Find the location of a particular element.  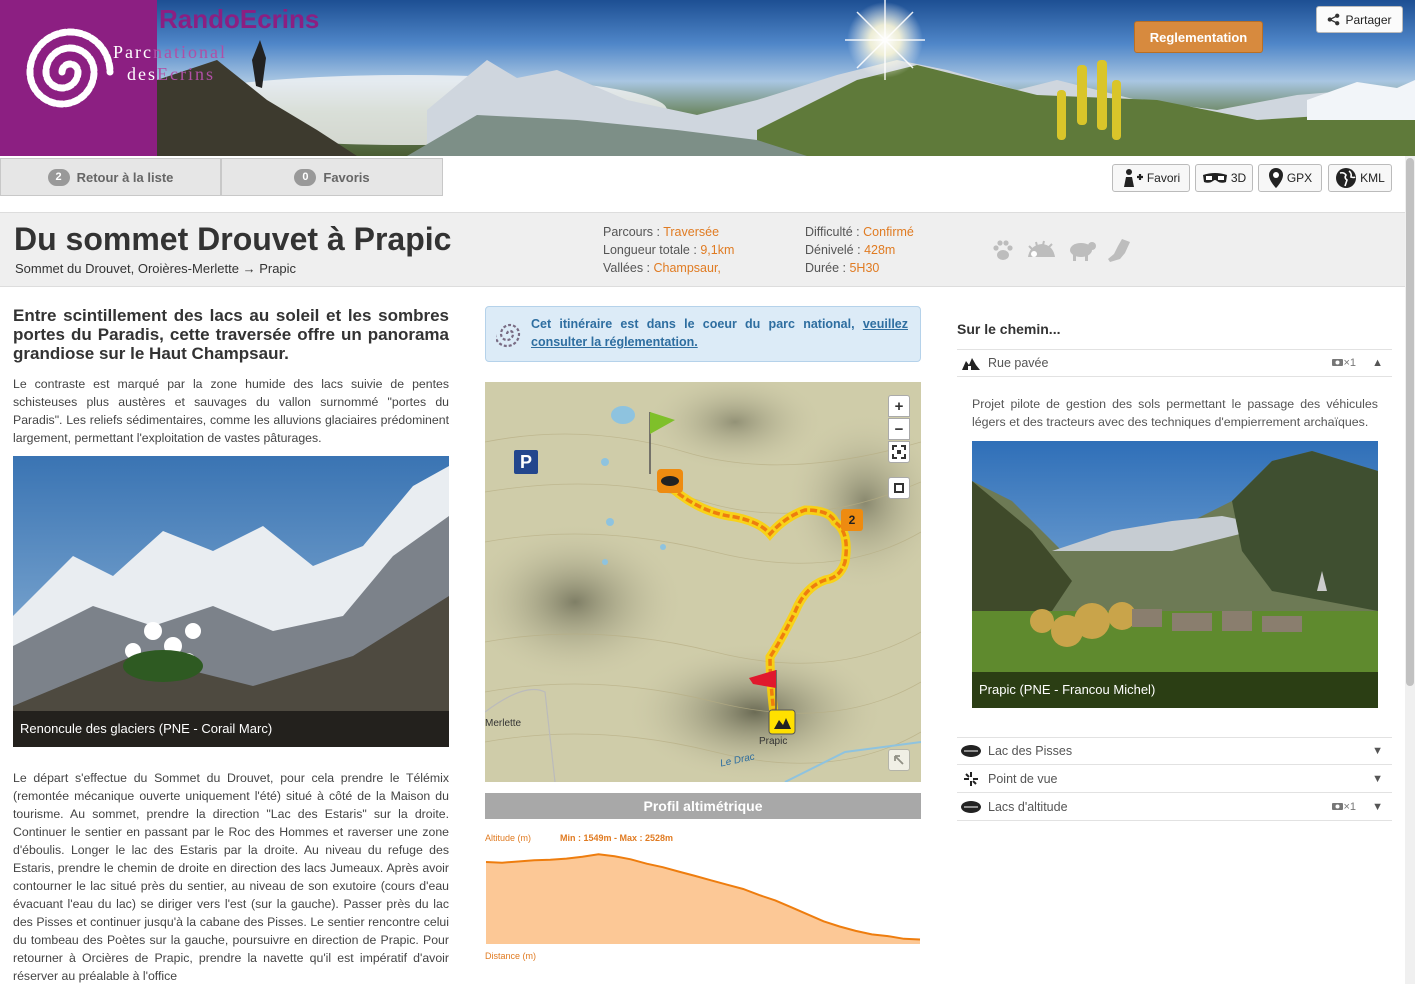

view-3d-label: 3D is located at coordinates (1238, 178).